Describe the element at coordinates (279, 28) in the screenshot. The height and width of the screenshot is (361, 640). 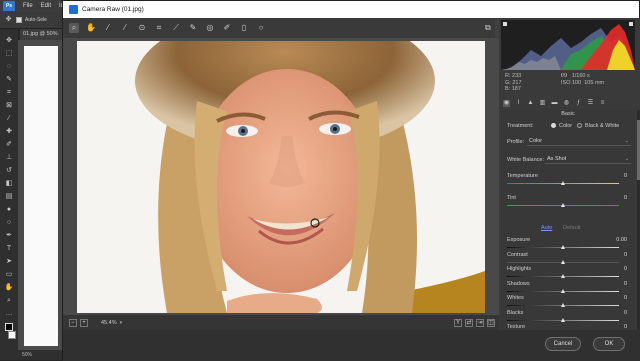
I see `camera-raw-toolbar: ⌕ ✋ ⁄ ⁄ ⊙ ⌗ ⟋ ✎ ◎ ✐ ▯ ○` at that location.